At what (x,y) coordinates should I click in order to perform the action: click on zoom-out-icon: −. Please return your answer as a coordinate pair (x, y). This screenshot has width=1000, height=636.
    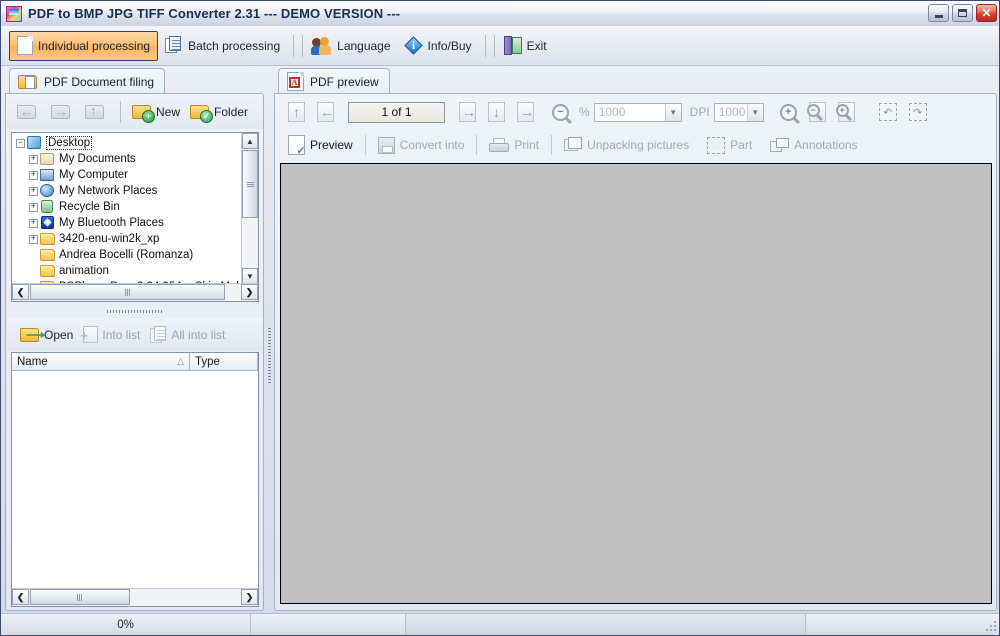
    Looking at the image, I should click on (560, 112).